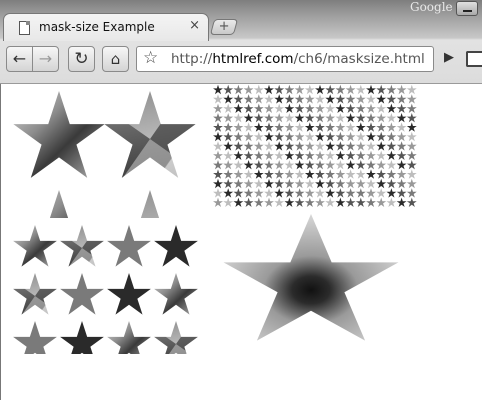 The height and width of the screenshot is (400, 482). Describe the element at coordinates (224, 27) in the screenshot. I see `new-tab-button: +` at that location.